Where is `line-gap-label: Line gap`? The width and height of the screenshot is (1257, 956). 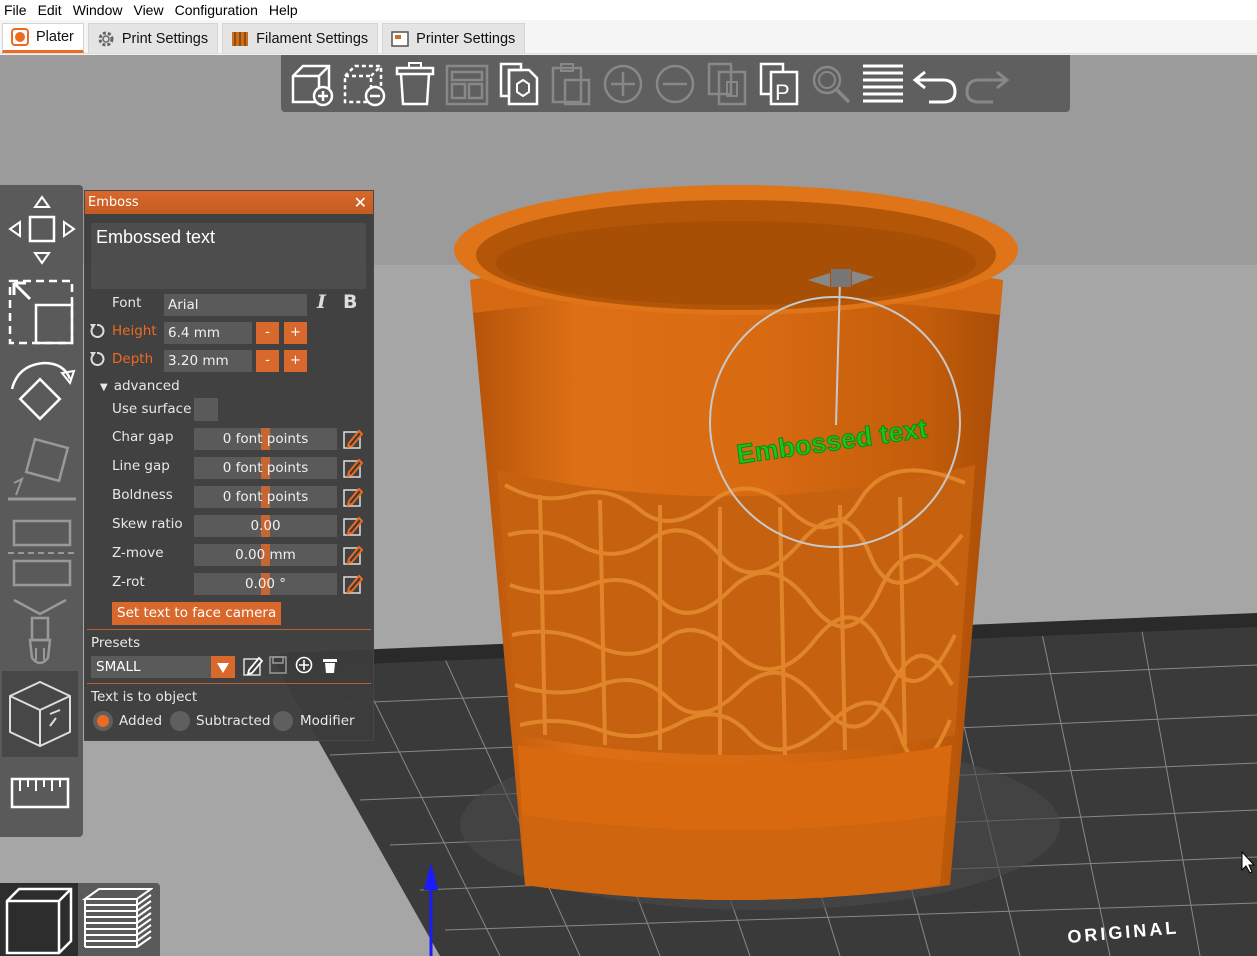 line-gap-label: Line gap is located at coordinates (141, 466).